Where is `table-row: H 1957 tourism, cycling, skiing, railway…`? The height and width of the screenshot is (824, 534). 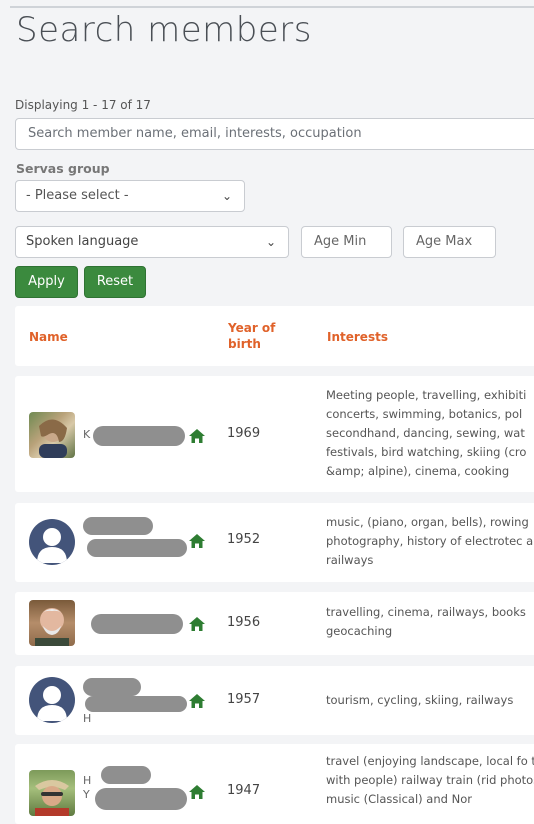 table-row: H 1957 tourism, cycling, skiing, railway… is located at coordinates (274, 700).